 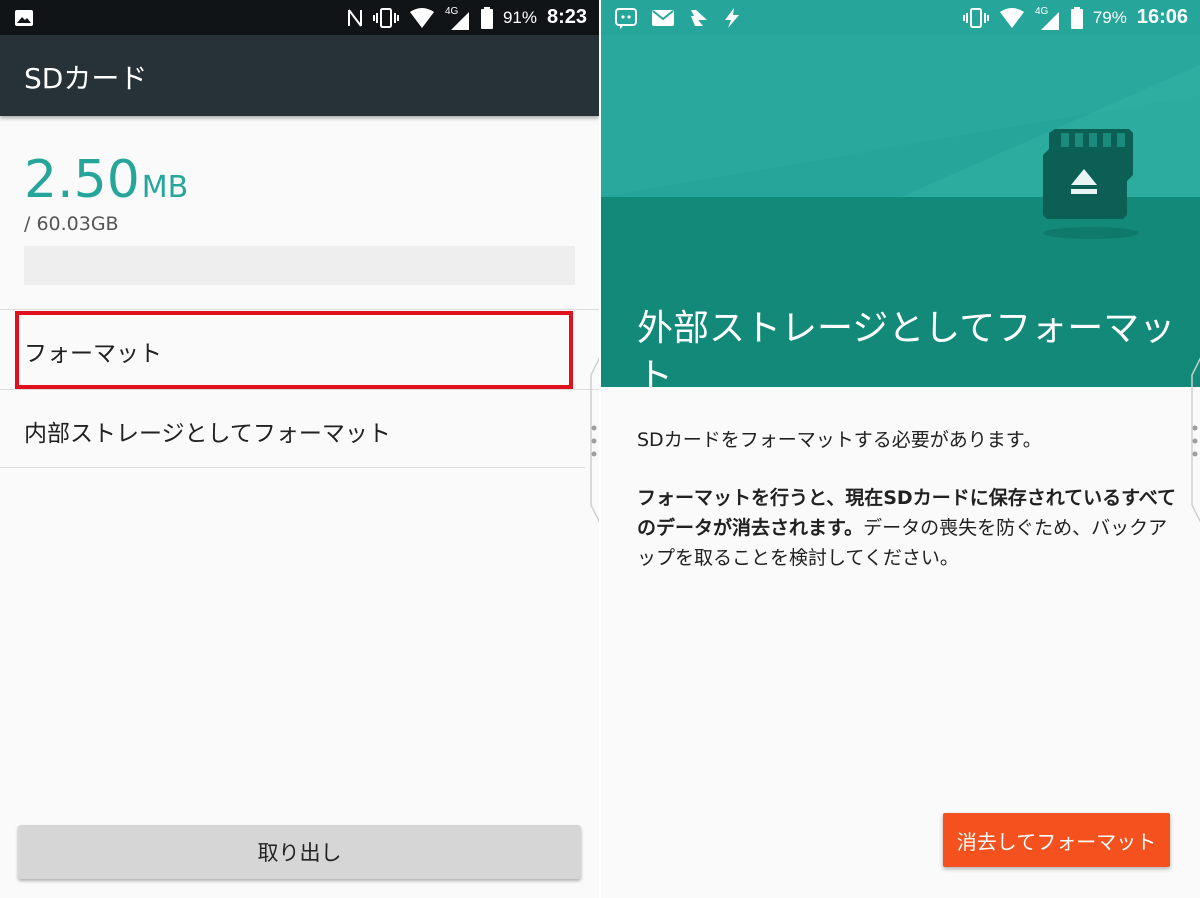 I want to click on storage-used-value: 2.50, so click(x=82, y=180).